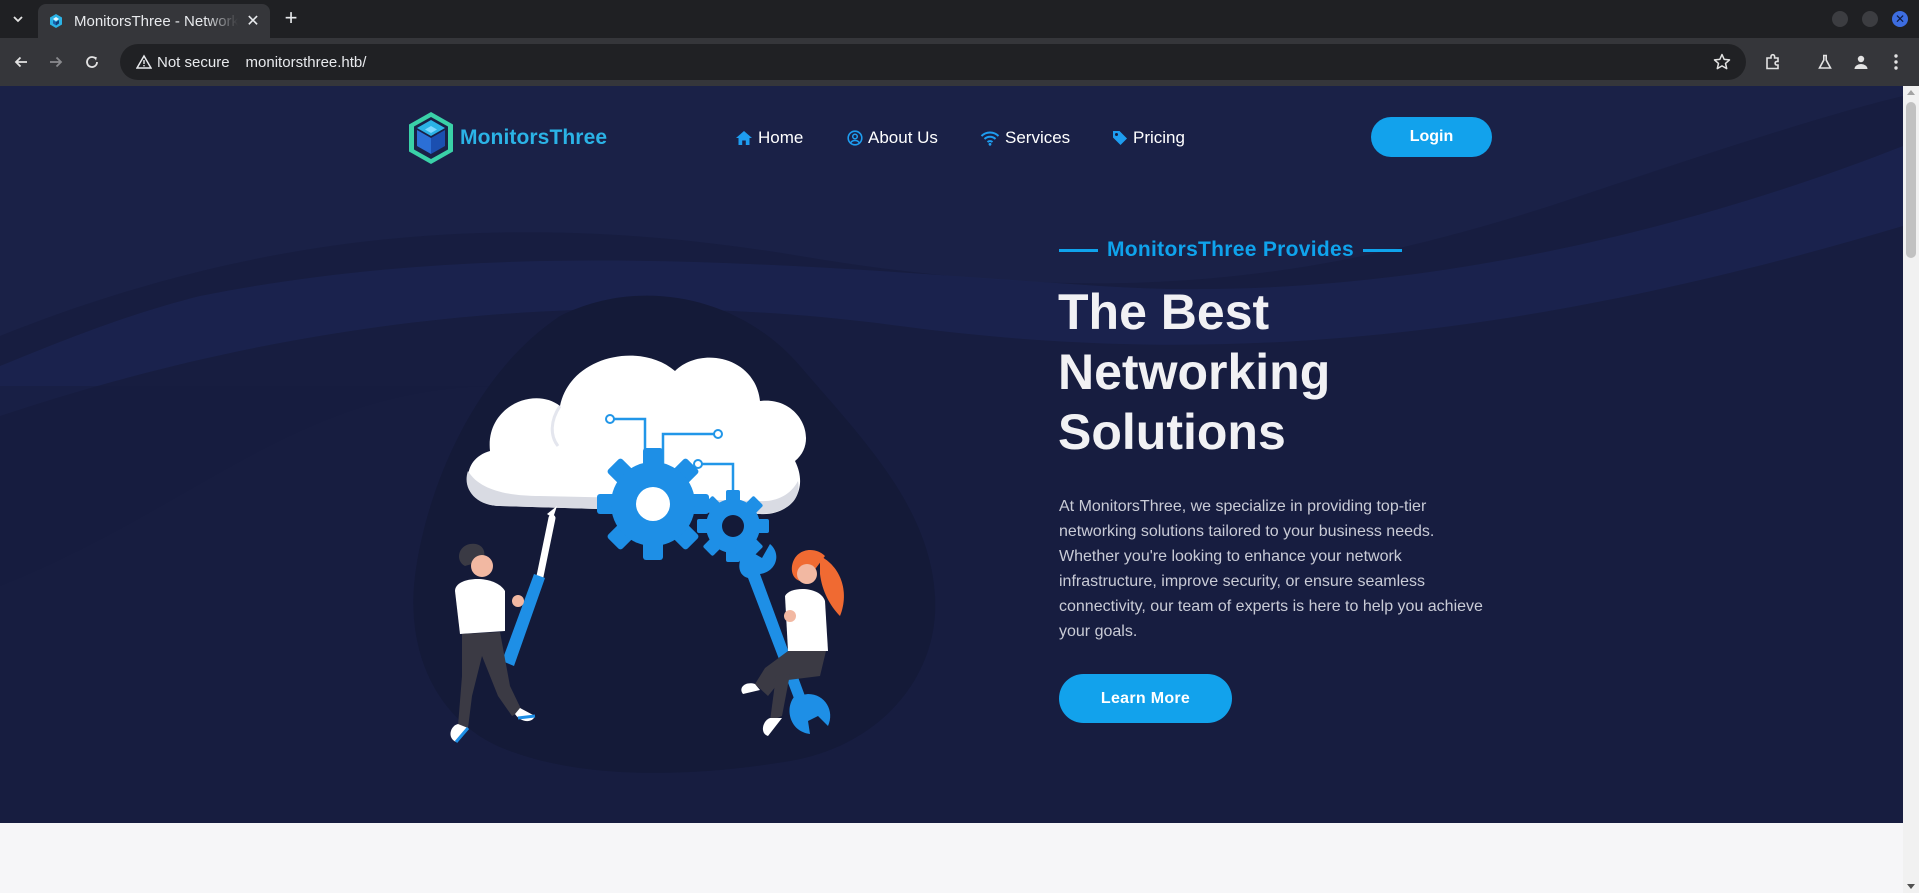 Image resolution: width=1919 pixels, height=893 pixels. What do you see at coordinates (1870, 19) in the screenshot?
I see `window-maximize-button` at bounding box center [1870, 19].